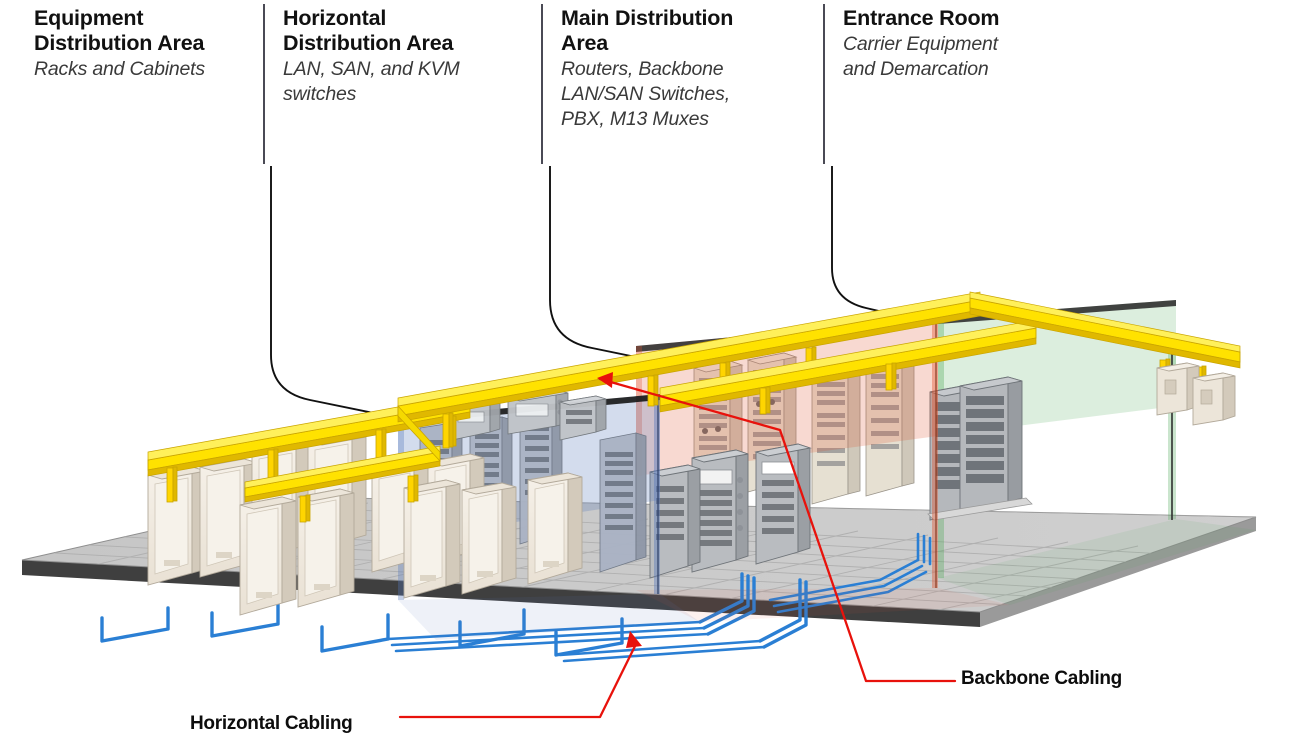 This screenshot has height=747, width=1316. Describe the element at coordinates (605, 264) in the screenshot. I see `leader-line-hda` at that location.